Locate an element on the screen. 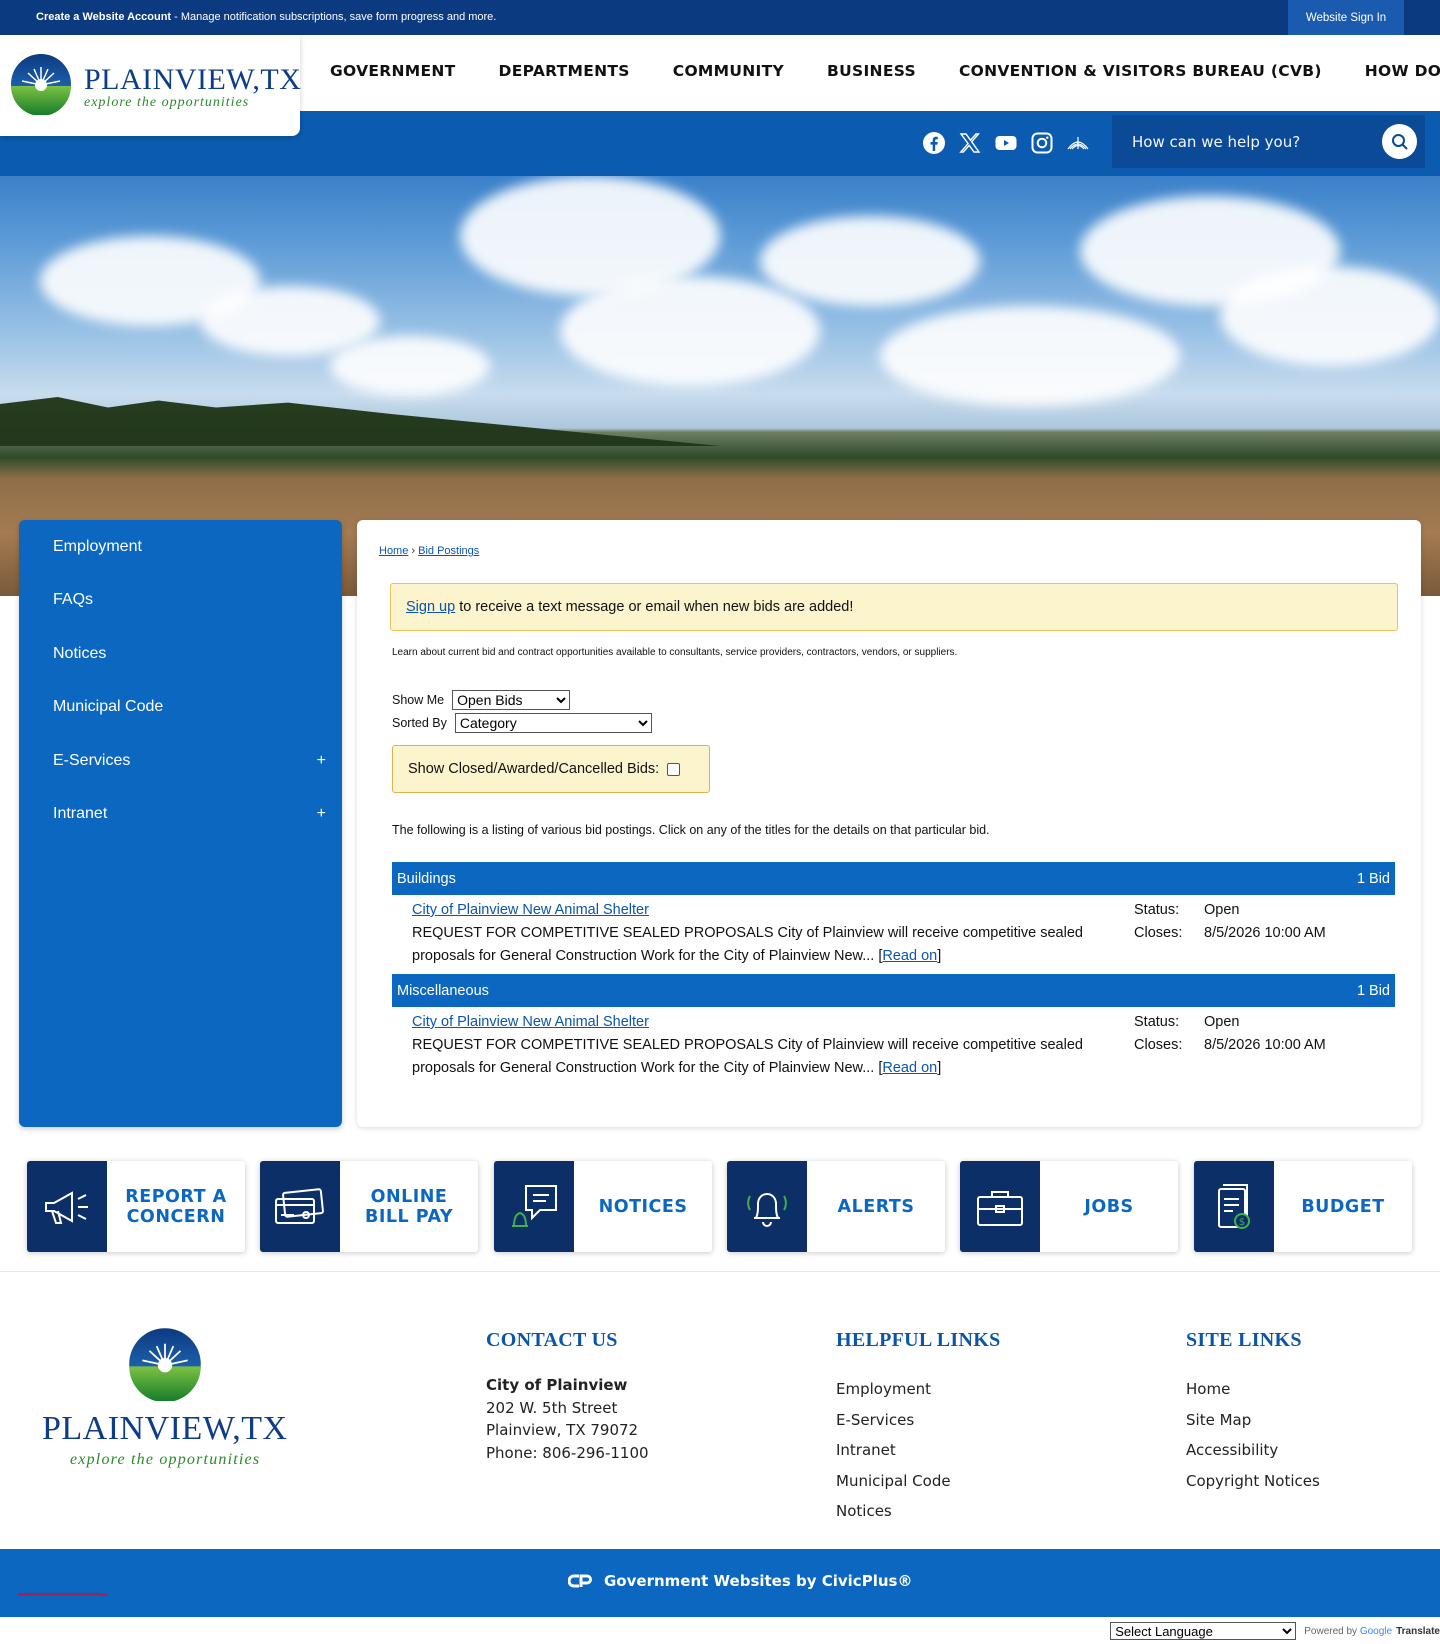 The width and height of the screenshot is (1440, 1644). facebook-icon is located at coordinates (934, 143).